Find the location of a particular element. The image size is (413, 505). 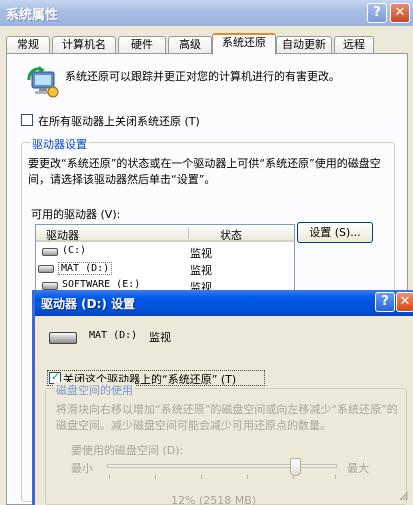

tab-computer-name: 计算机名 is located at coordinates (84, 45).